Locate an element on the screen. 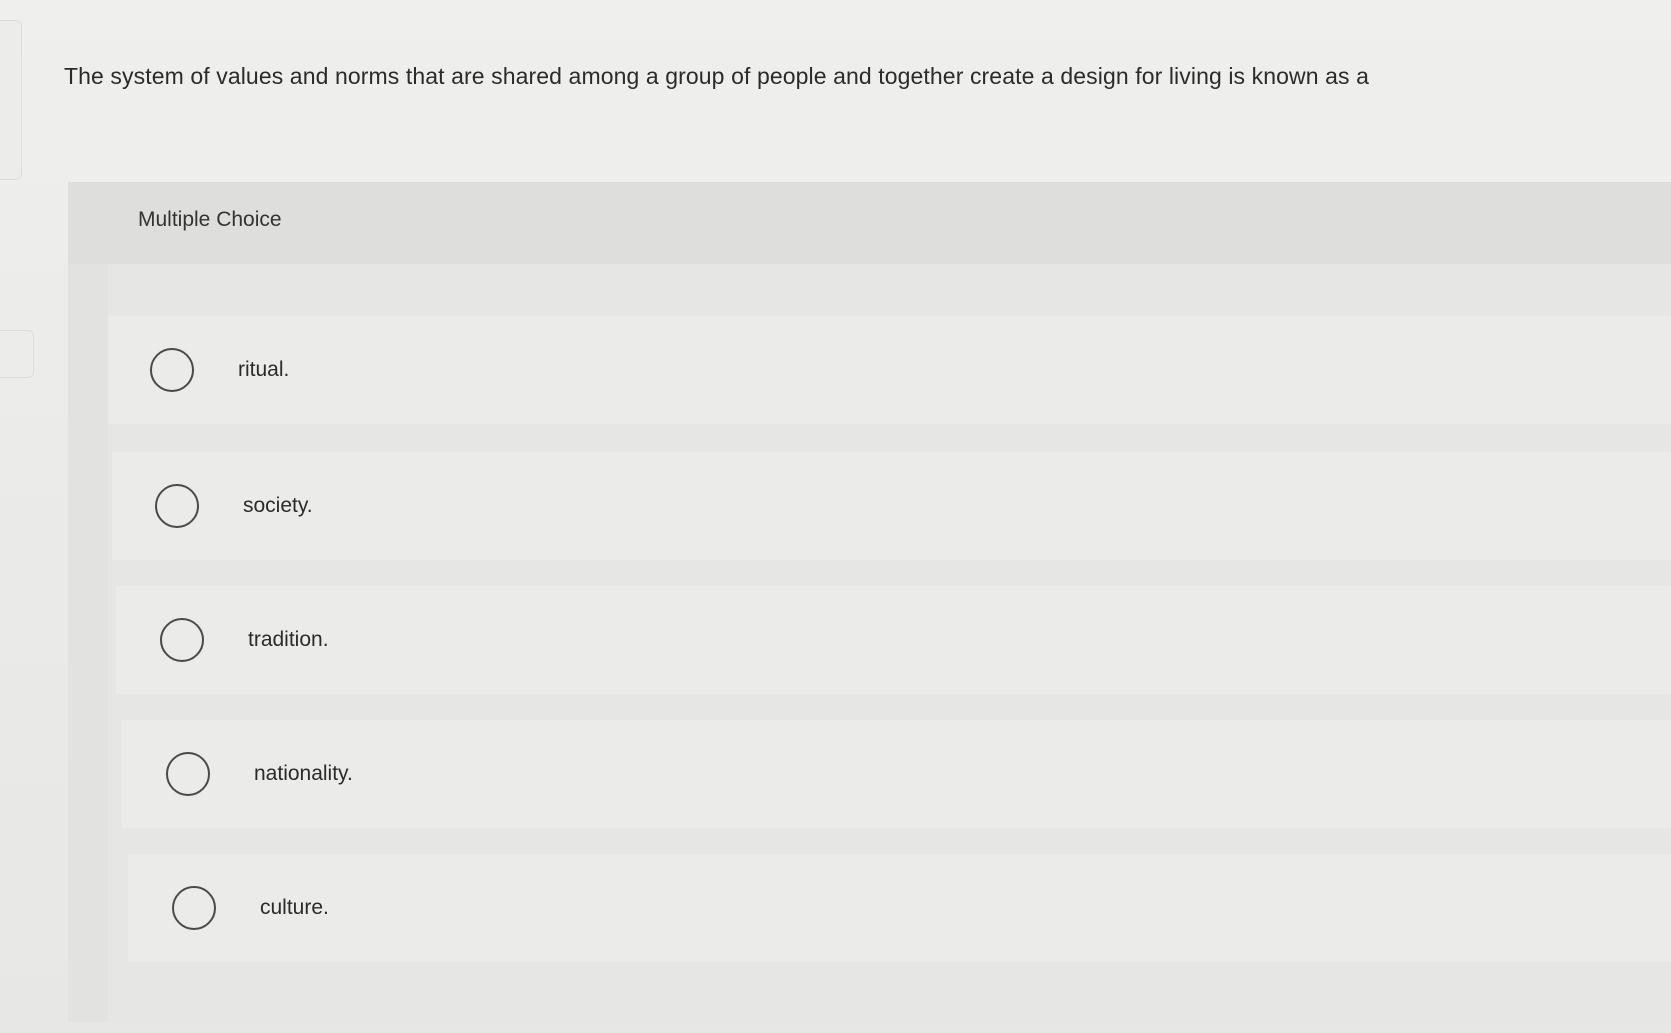 This screenshot has width=1671, height=1033. multiple-choice-label: Multiple Choice is located at coordinates (210, 219).